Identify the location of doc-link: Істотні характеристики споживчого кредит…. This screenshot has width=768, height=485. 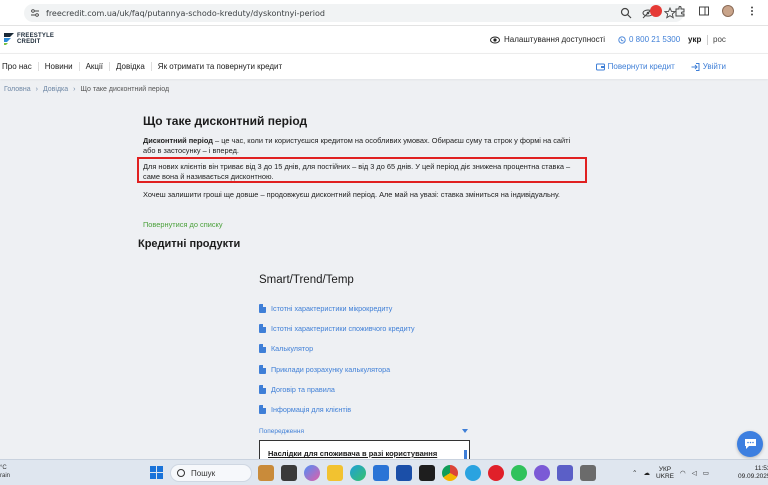
(337, 328).